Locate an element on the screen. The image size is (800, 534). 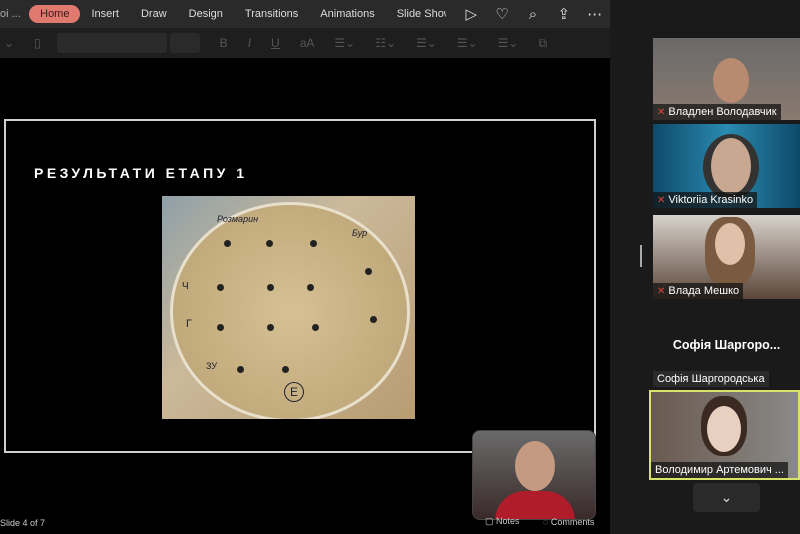
font-name-field is located at coordinates (111, 43).